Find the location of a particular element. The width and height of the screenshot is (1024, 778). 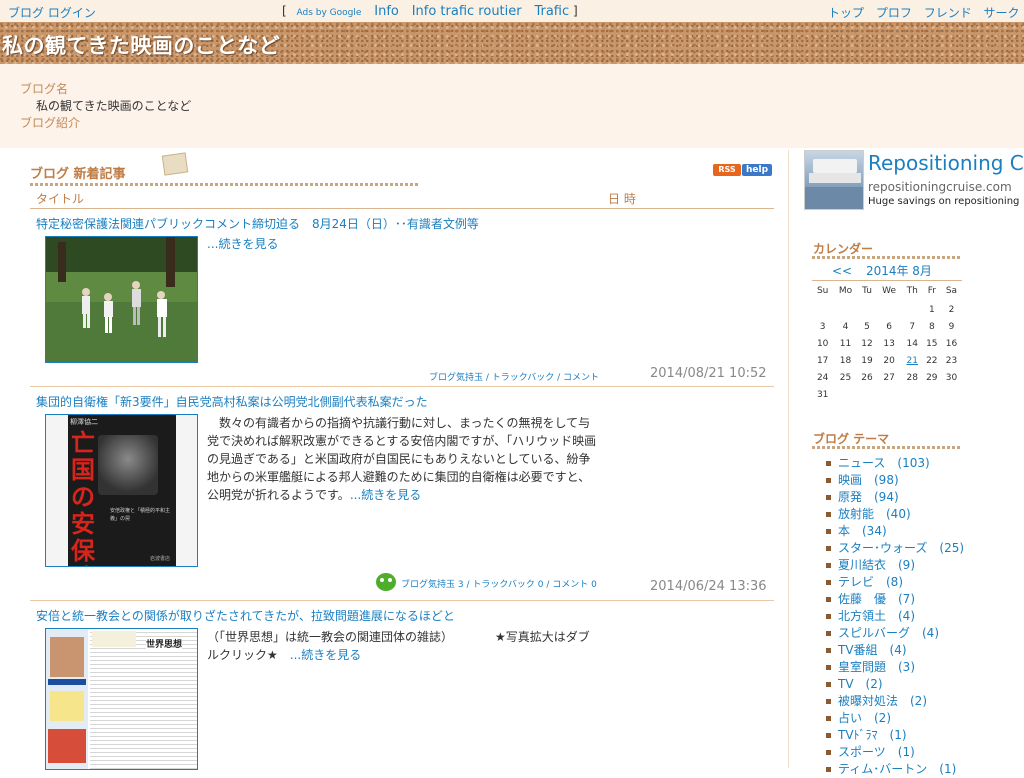

kimochidama-smile-icon is located at coordinates (386, 582).